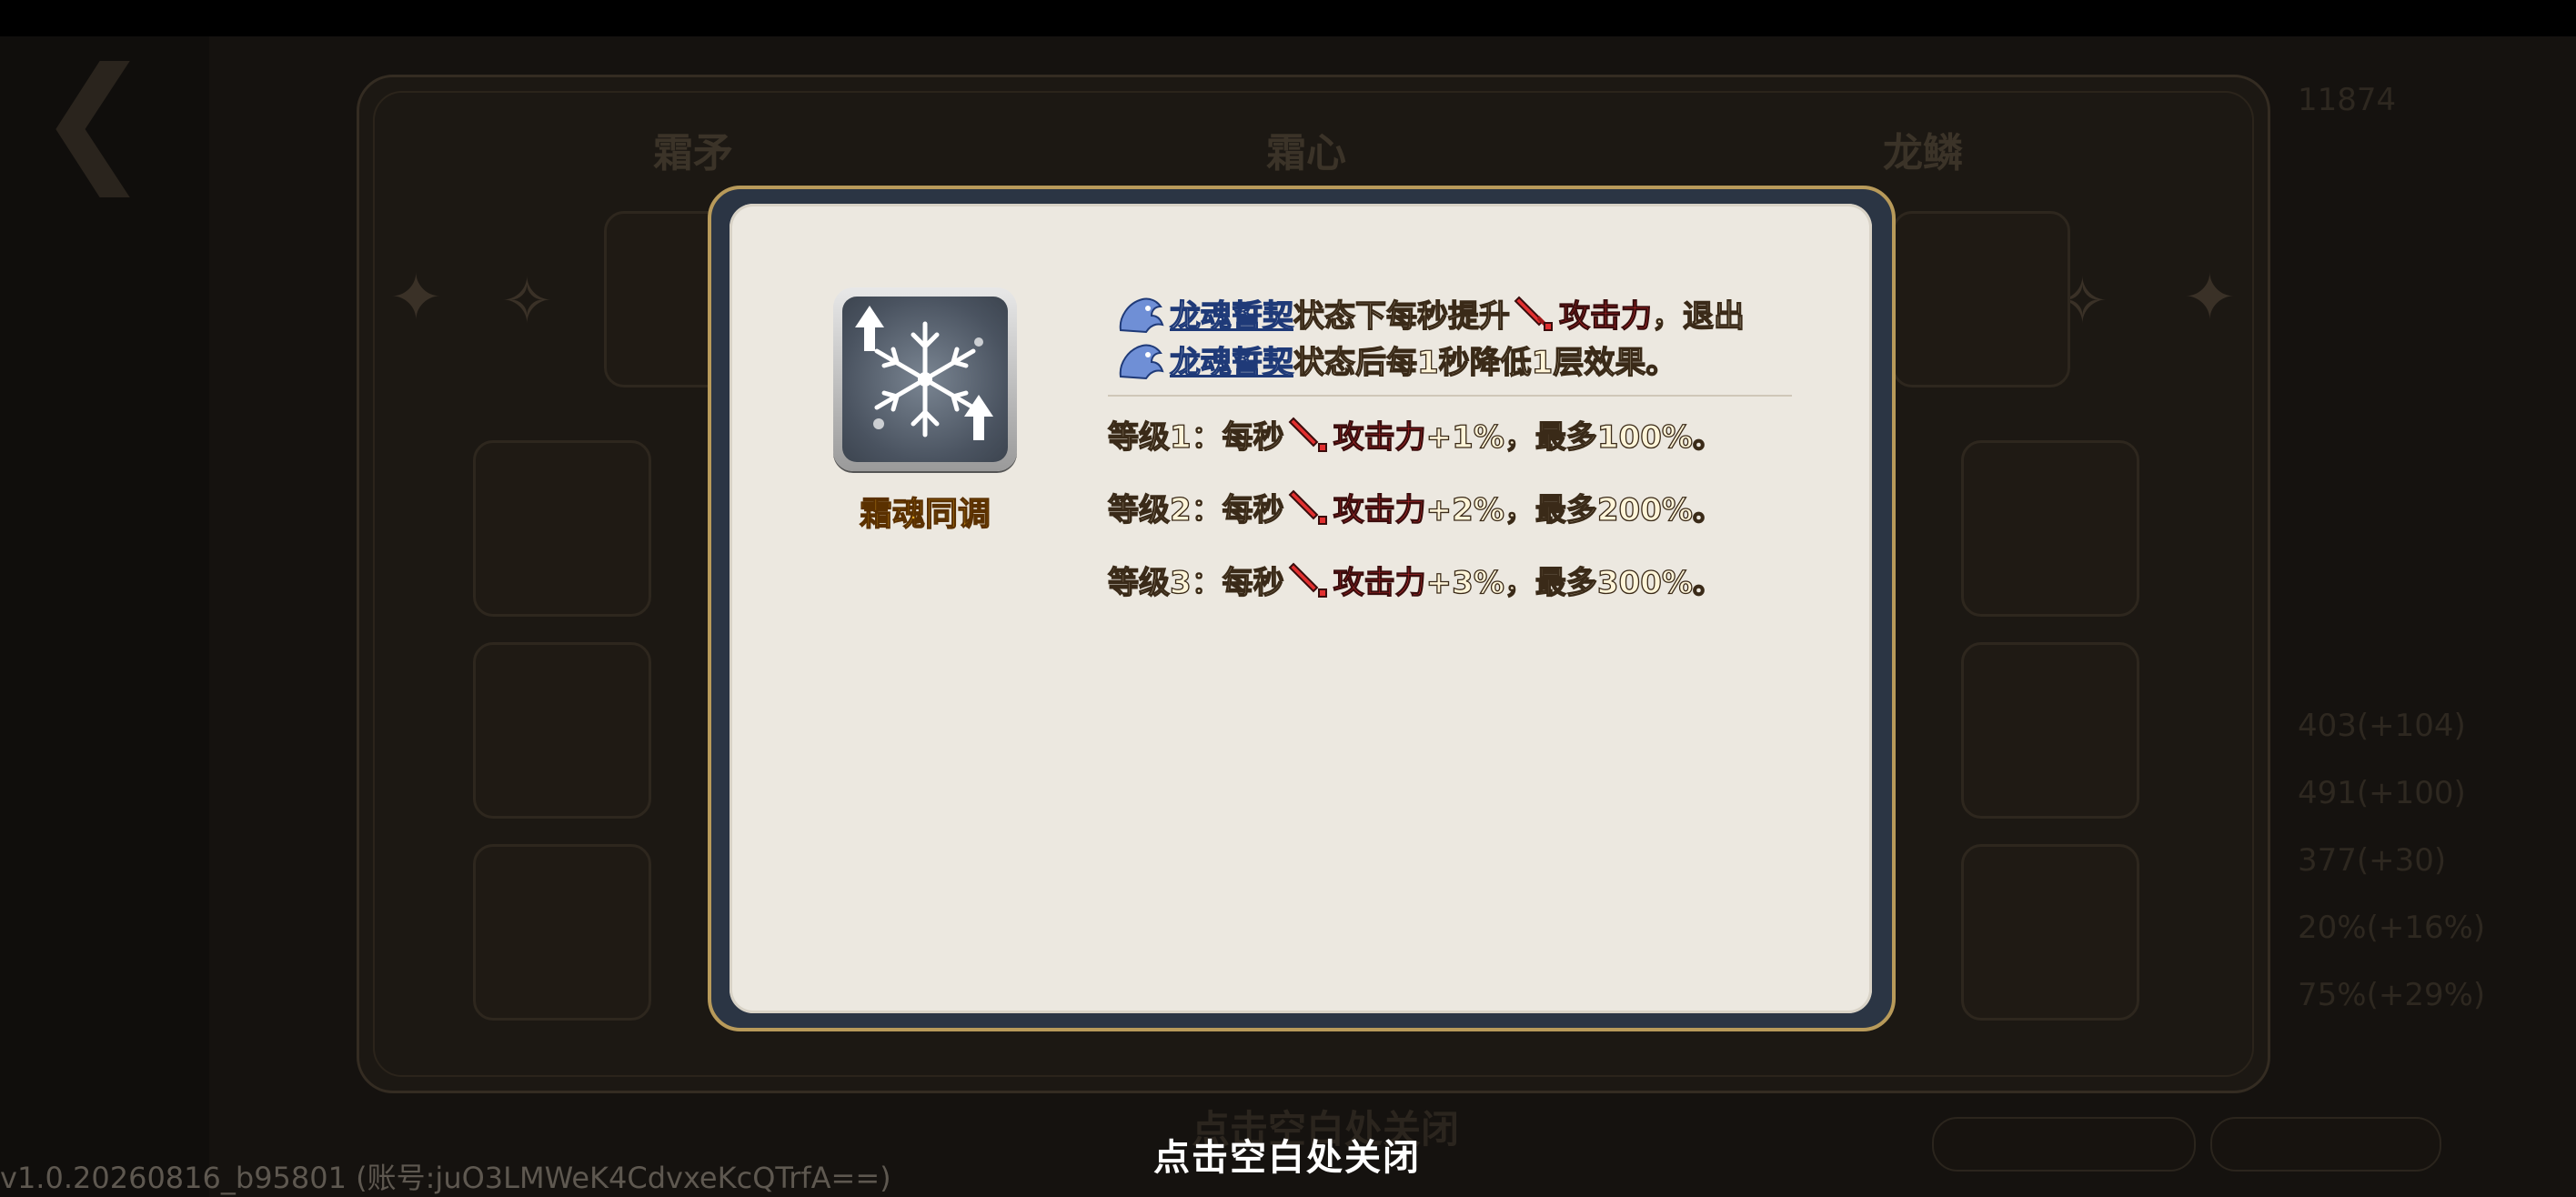 The height and width of the screenshot is (1197, 2576). I want to click on sparkle-icon: ✧, so click(527, 301).